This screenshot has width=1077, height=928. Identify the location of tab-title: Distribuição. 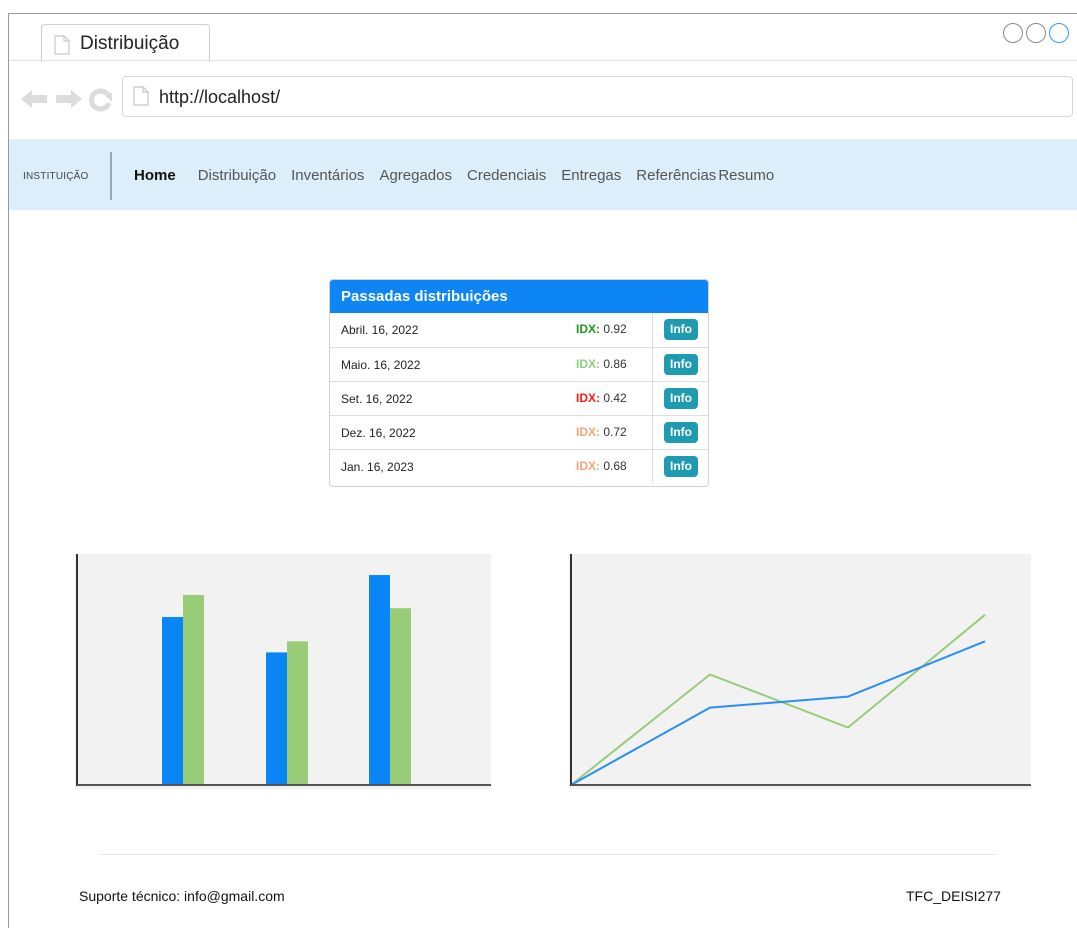
(130, 43).